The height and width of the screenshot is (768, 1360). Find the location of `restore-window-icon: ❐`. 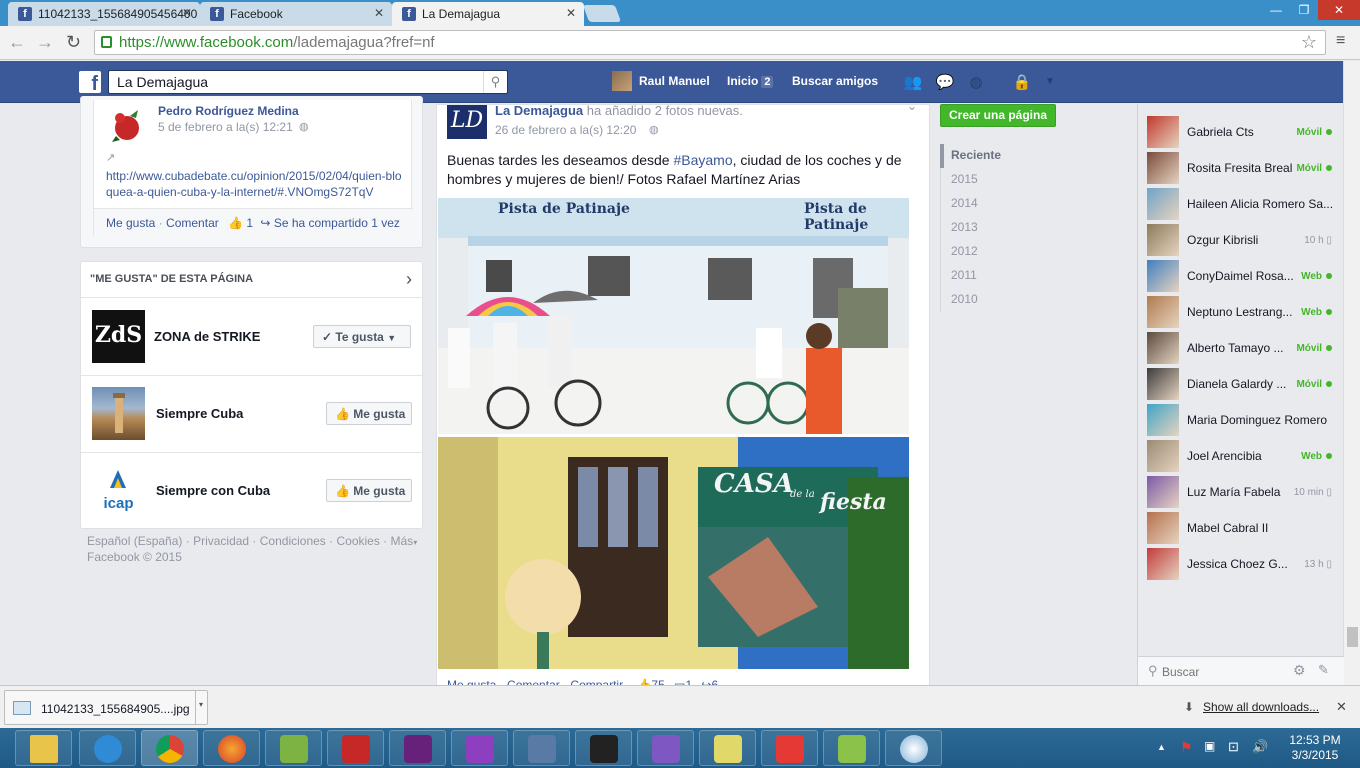

restore-window-icon: ❐ is located at coordinates (1304, 10).